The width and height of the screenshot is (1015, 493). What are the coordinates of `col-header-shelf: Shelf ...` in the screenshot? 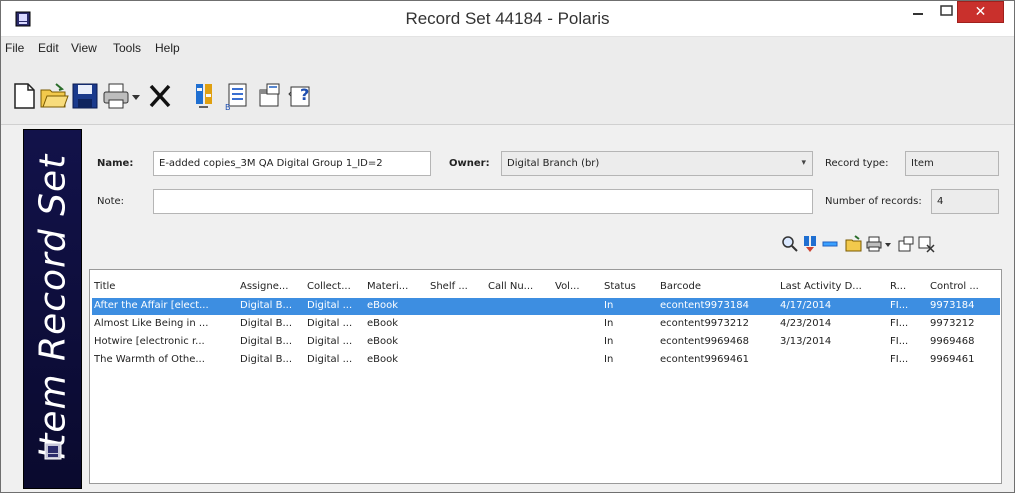 It's located at (449, 286).